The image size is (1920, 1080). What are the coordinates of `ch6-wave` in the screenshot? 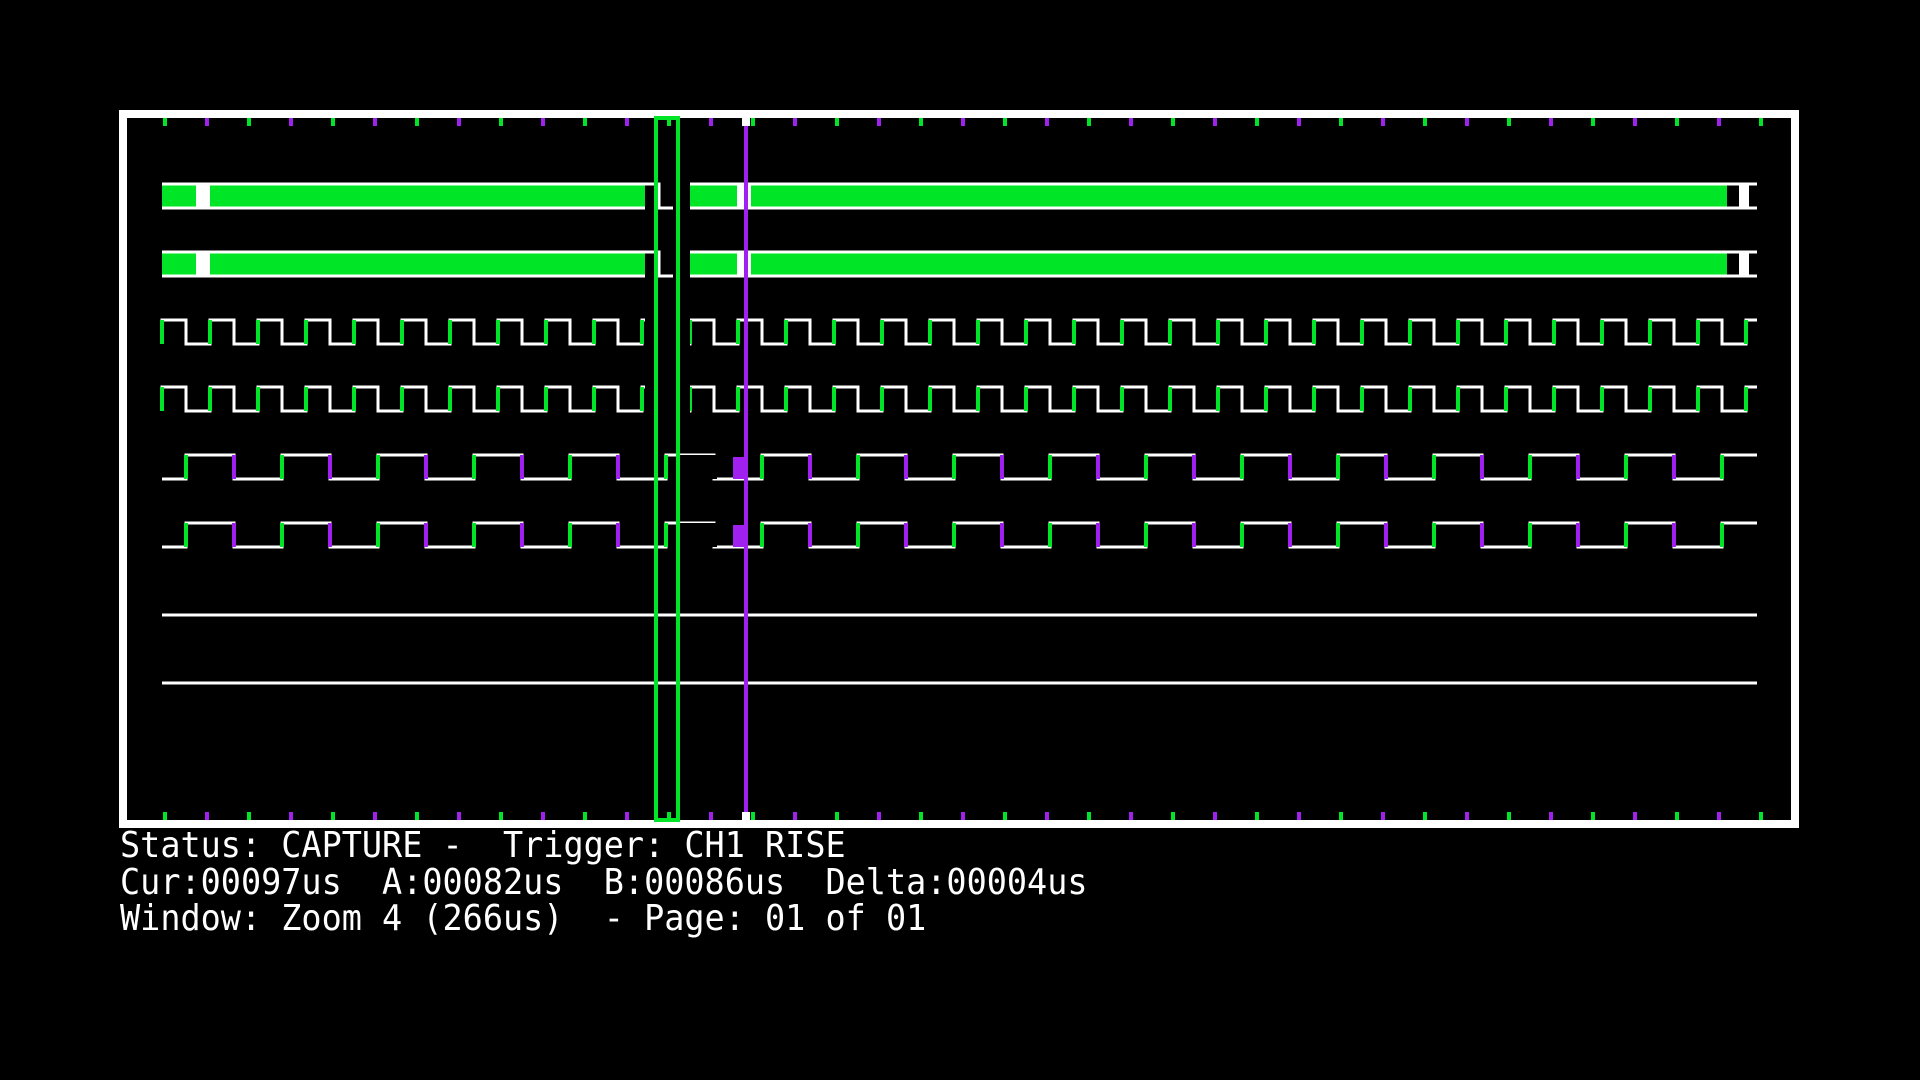 It's located at (959, 535).